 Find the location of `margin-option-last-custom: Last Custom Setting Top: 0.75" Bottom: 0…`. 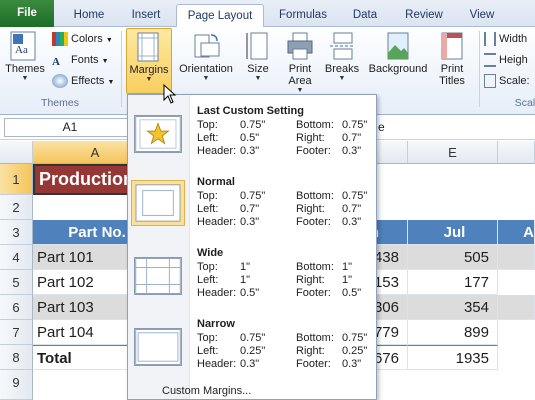

margin-option-last-custom: Last Custom Setting Top: 0.75" Bottom: 0… is located at coordinates (252, 134).